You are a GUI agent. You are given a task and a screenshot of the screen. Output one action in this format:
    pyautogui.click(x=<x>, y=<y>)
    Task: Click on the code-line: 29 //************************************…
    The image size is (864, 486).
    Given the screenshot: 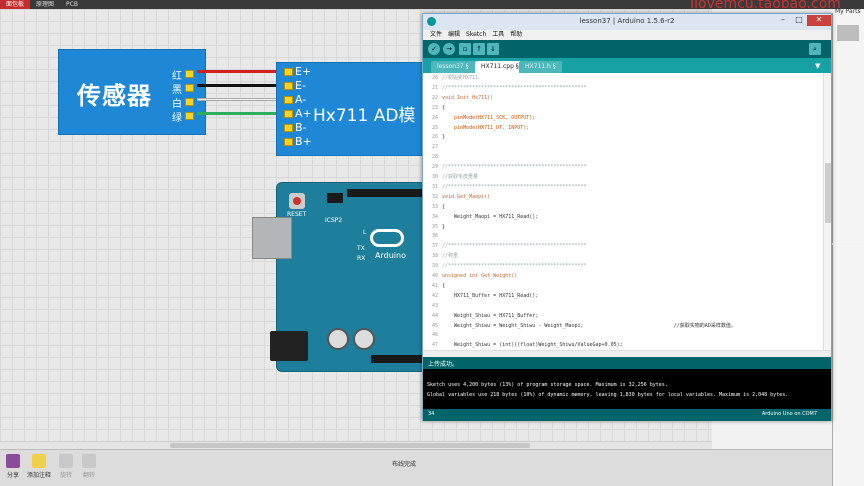 What is the action you would take?
    pyautogui.click(x=623, y=167)
    